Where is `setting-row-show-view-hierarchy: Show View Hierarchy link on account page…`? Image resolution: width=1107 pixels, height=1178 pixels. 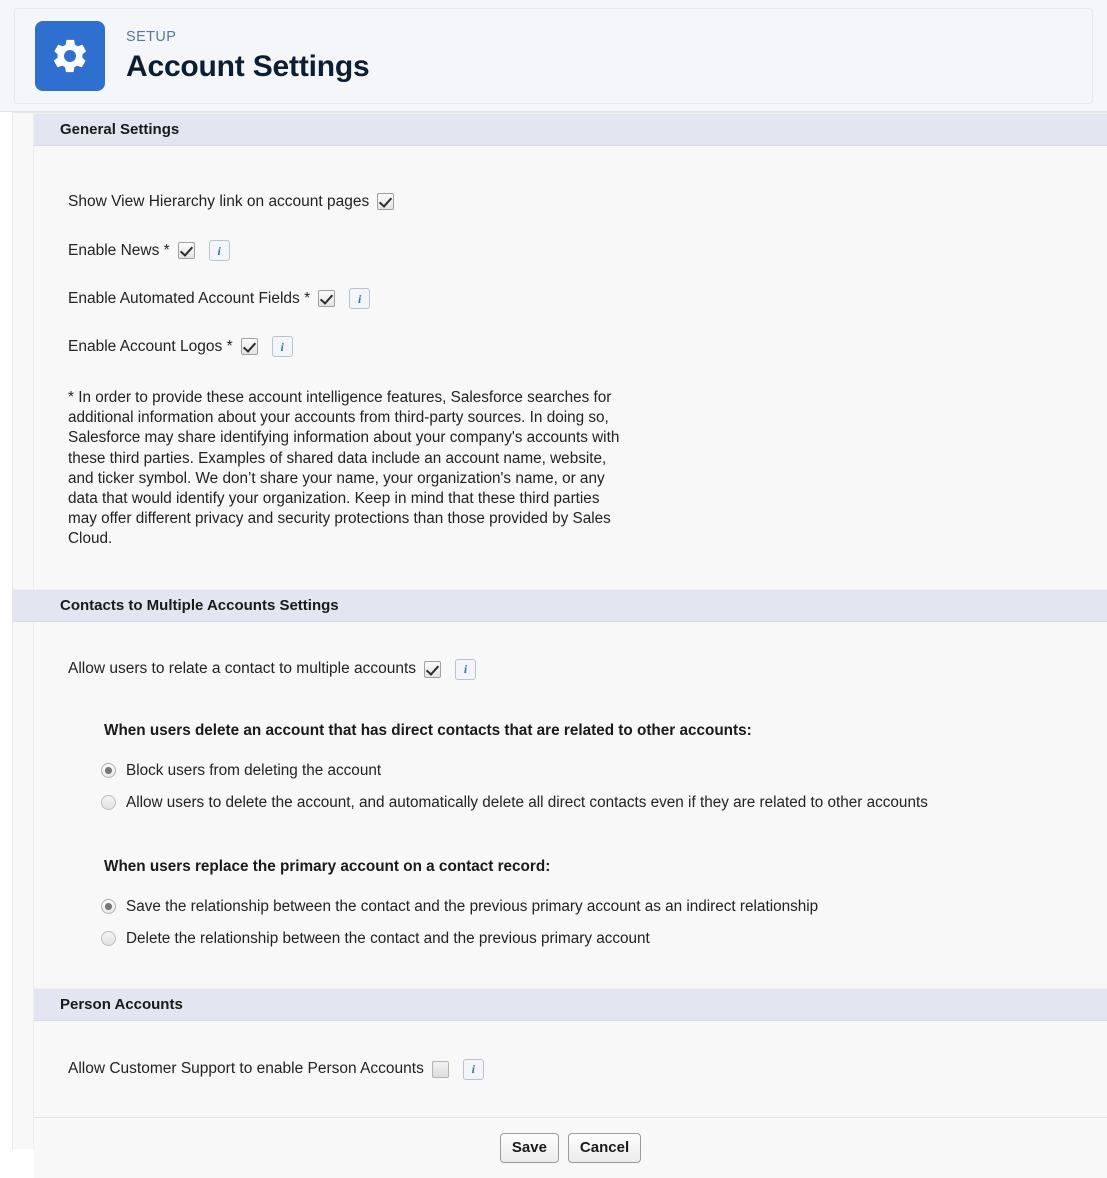
setting-row-show-view-hierarchy: Show View Hierarchy link on account page… is located at coordinates (570, 178).